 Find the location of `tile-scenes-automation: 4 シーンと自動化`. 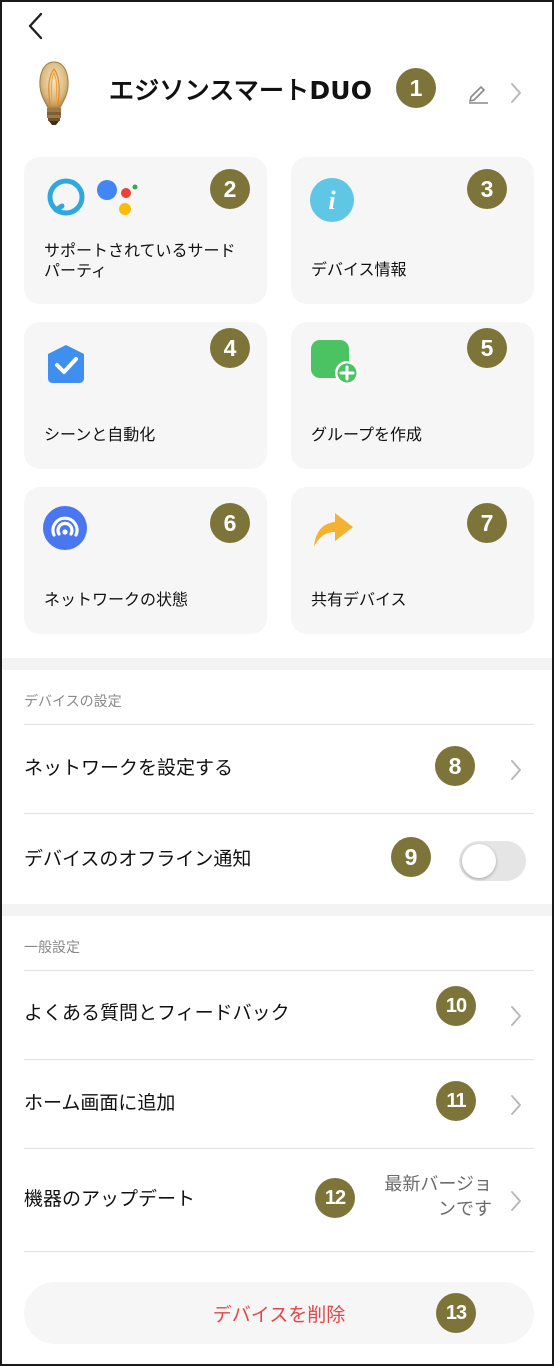

tile-scenes-automation: 4 シーンと自動化 is located at coordinates (145, 395).